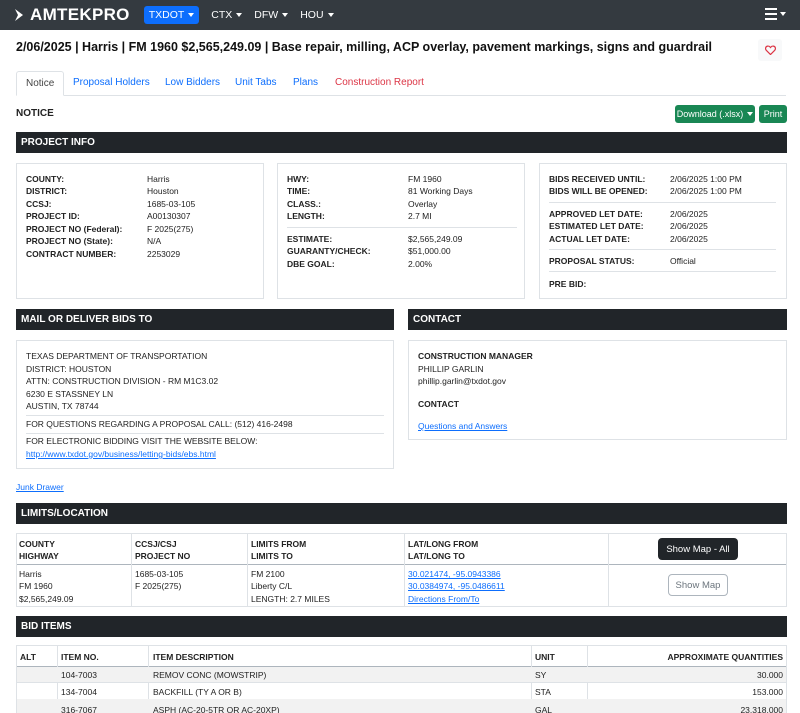 The width and height of the screenshot is (800, 713). Describe the element at coordinates (35, 113) in the screenshot. I see `notice-heading: NOTICE` at that location.